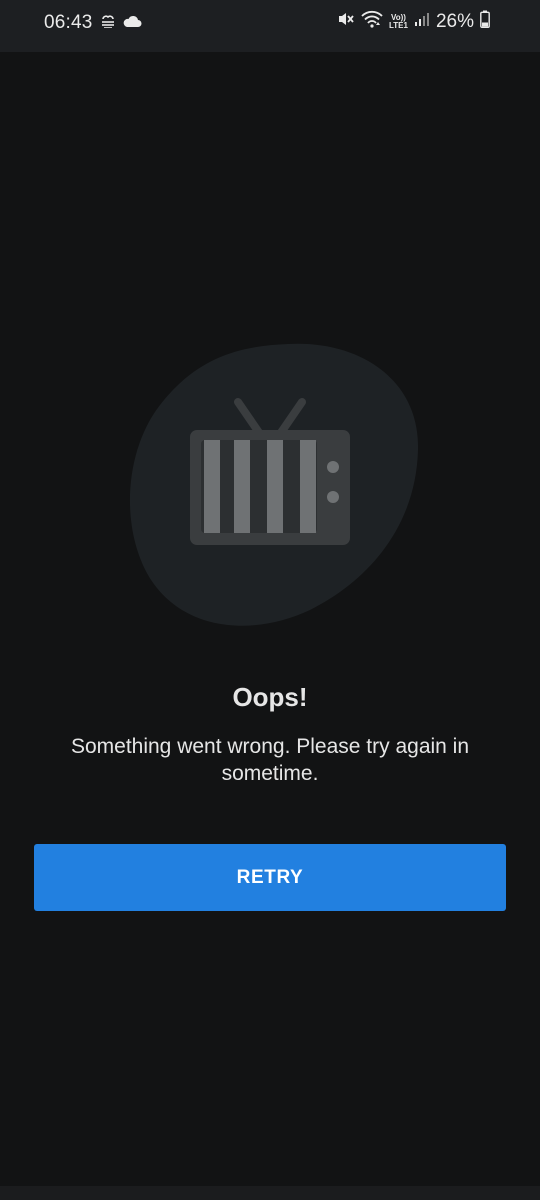 The height and width of the screenshot is (1200, 540). What do you see at coordinates (346, 21) in the screenshot?
I see `mute-icon` at bounding box center [346, 21].